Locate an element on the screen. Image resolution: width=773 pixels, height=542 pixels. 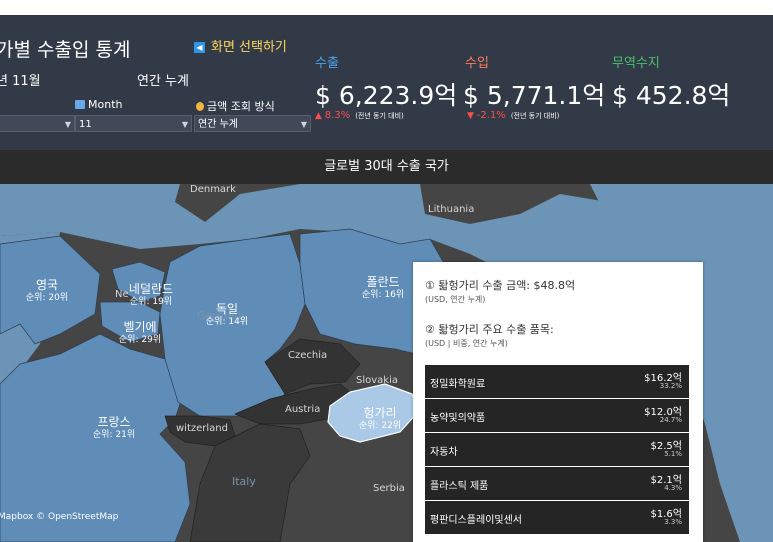
table-row: 정밀화학원료 $16.2억 33.2% is located at coordinates (557, 382).